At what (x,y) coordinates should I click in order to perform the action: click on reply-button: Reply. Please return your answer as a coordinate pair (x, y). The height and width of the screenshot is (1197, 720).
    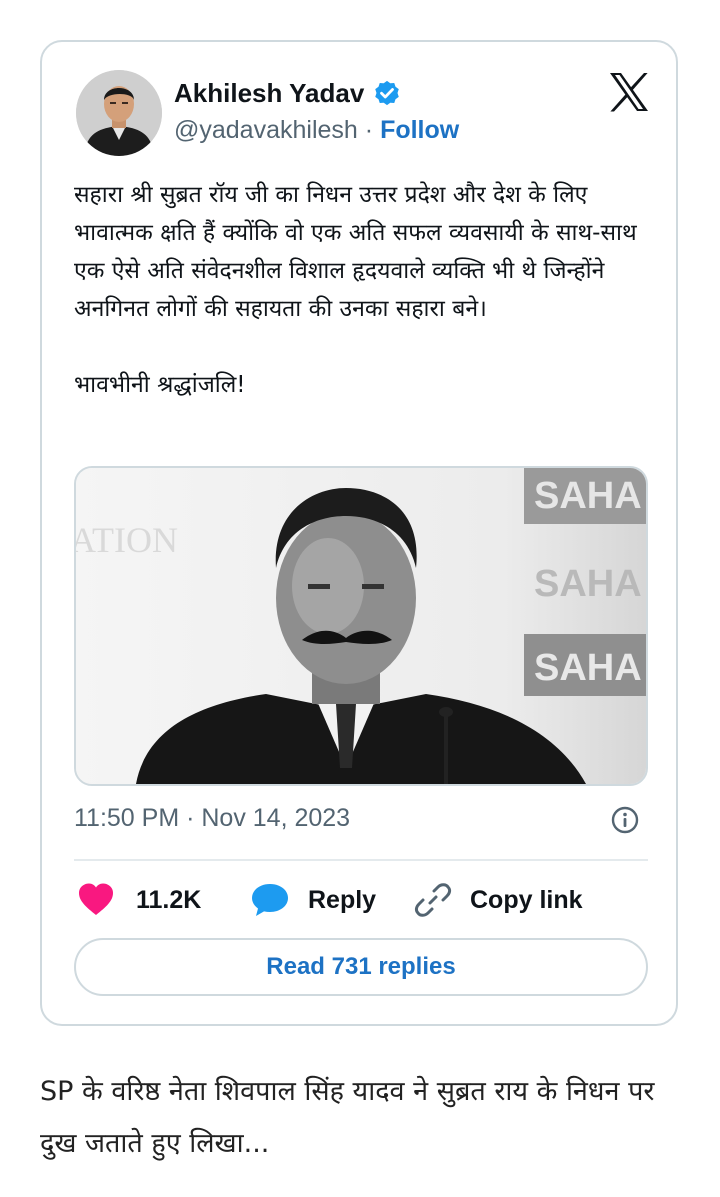
    Looking at the image, I should click on (313, 900).